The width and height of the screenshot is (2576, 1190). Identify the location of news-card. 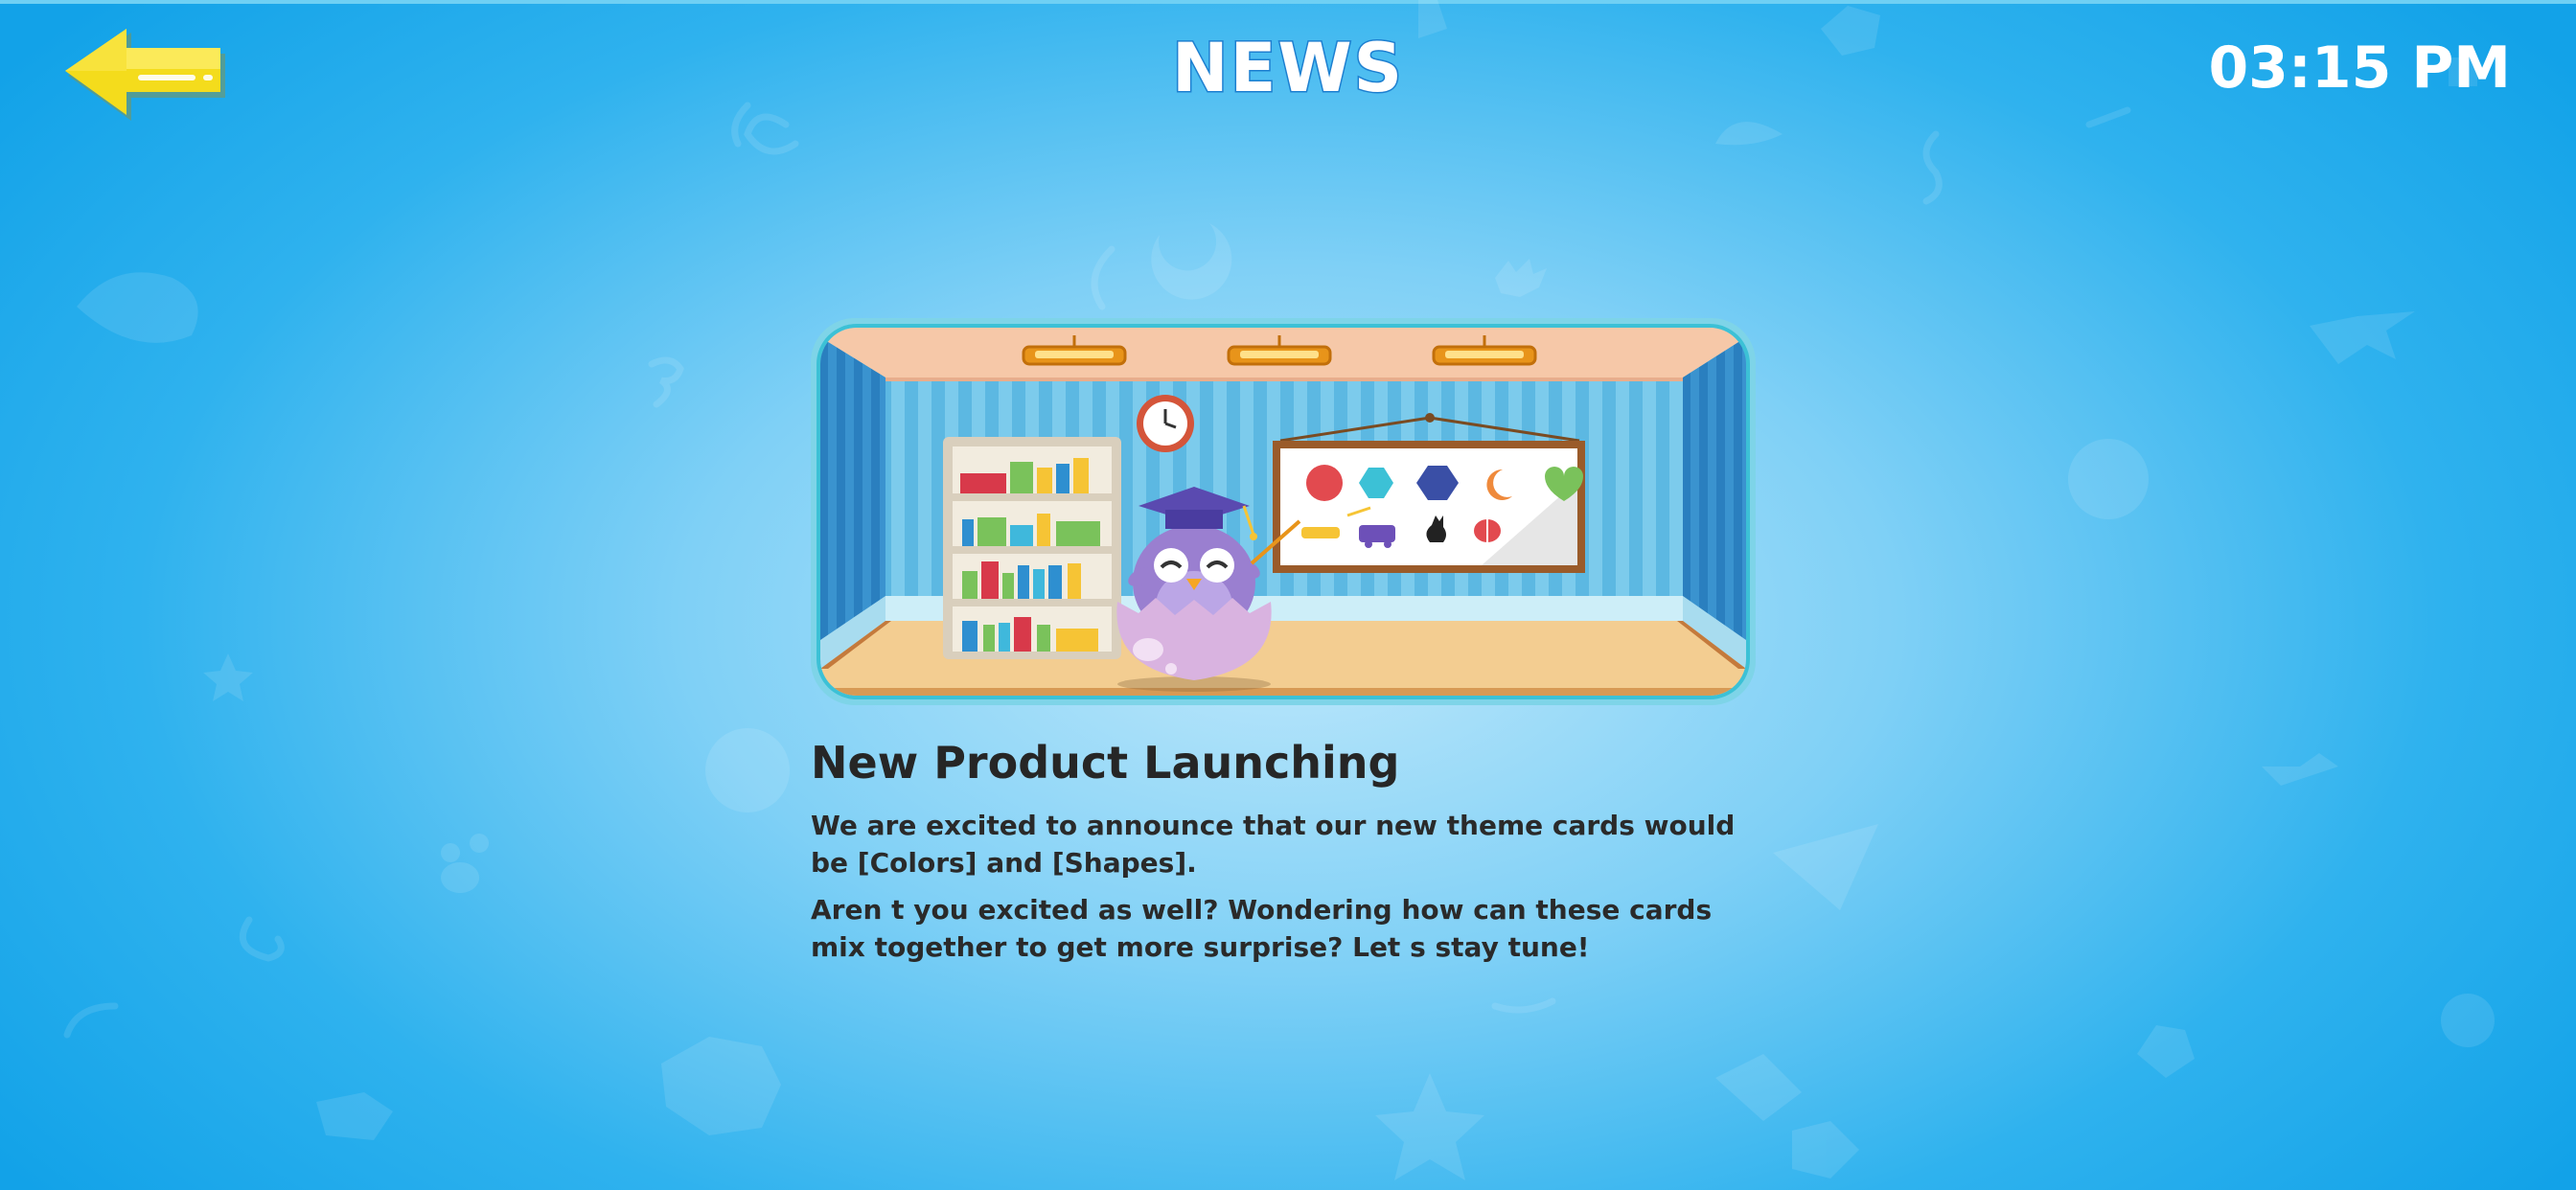
(1283, 512).